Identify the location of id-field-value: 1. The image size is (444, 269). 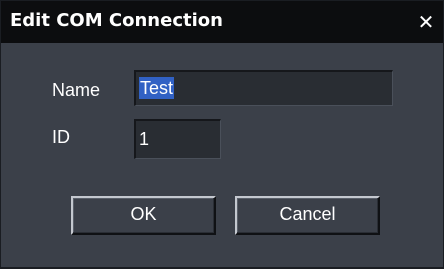
(144, 139).